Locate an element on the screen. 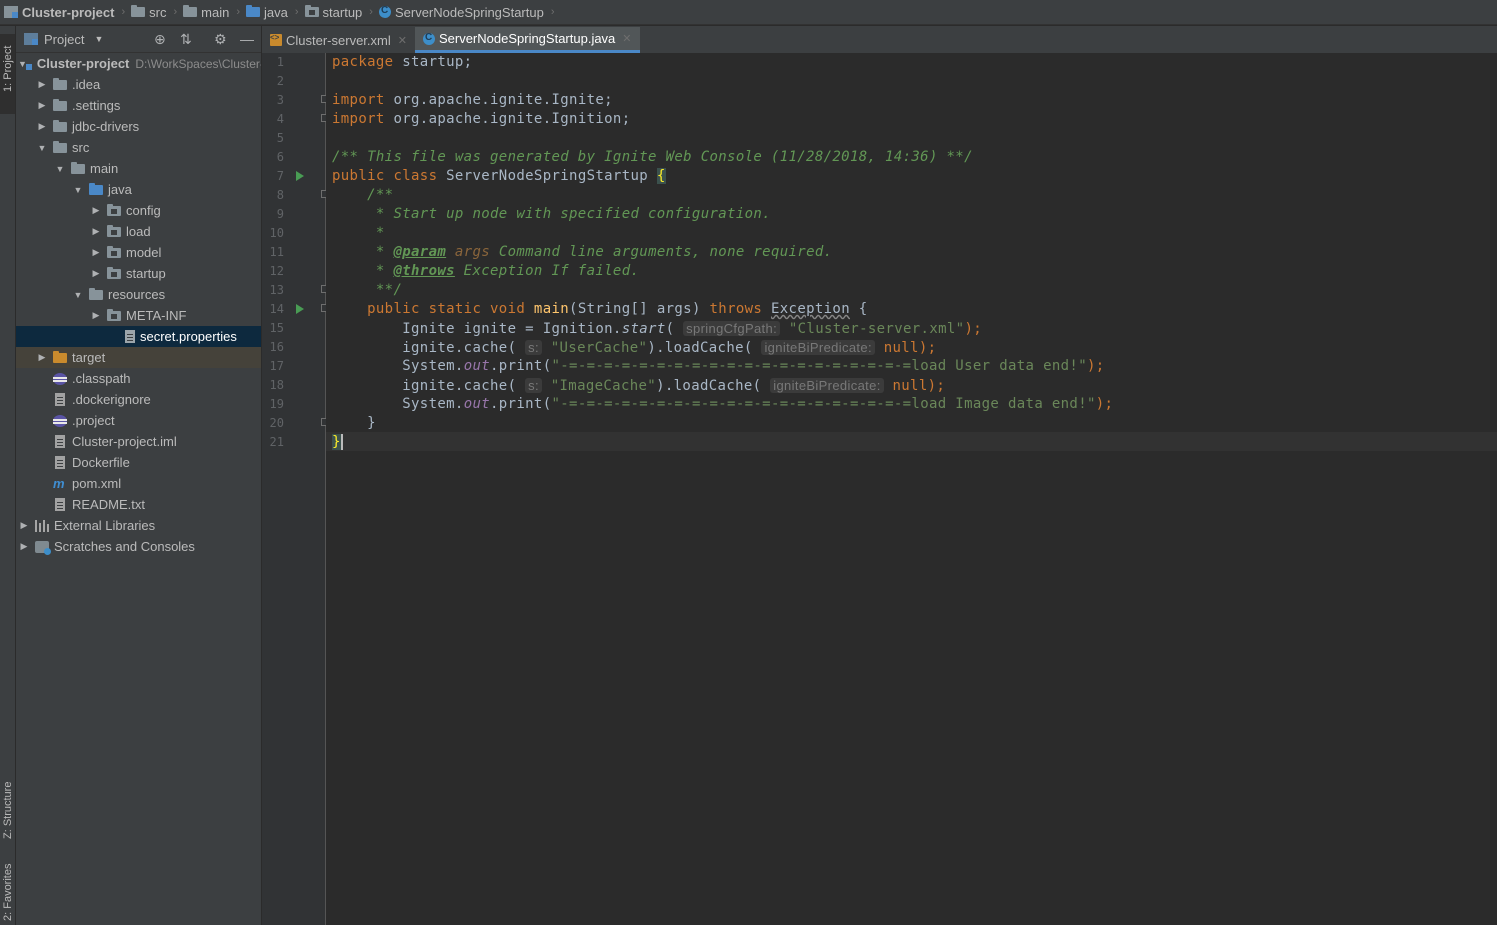 The width and height of the screenshot is (1497, 925). line-number: 10 is located at coordinates (276, 233).